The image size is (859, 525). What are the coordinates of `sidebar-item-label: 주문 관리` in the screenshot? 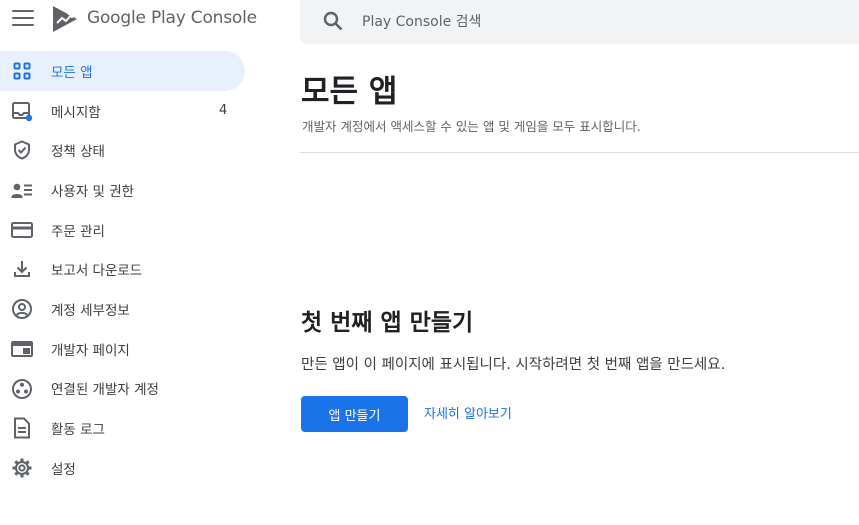 It's located at (78, 231).